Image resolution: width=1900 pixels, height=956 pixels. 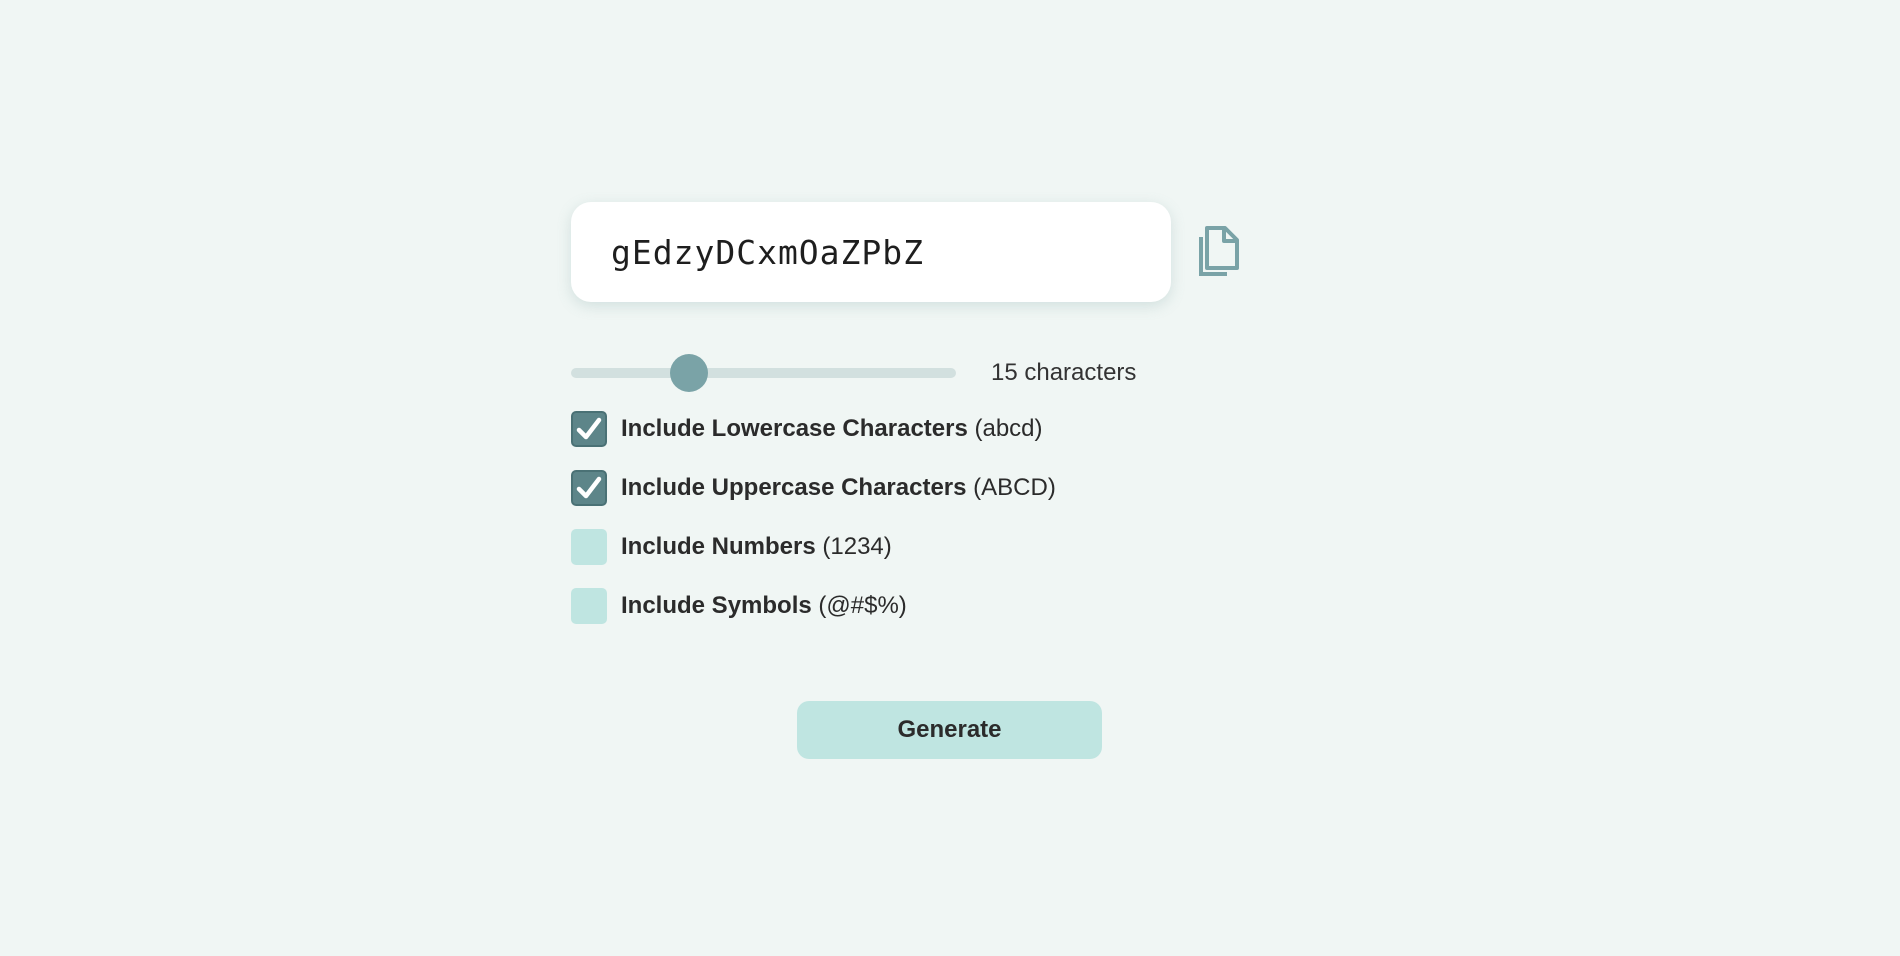 What do you see at coordinates (853, 546) in the screenshot?
I see `option-numbers-hint: (1234)` at bounding box center [853, 546].